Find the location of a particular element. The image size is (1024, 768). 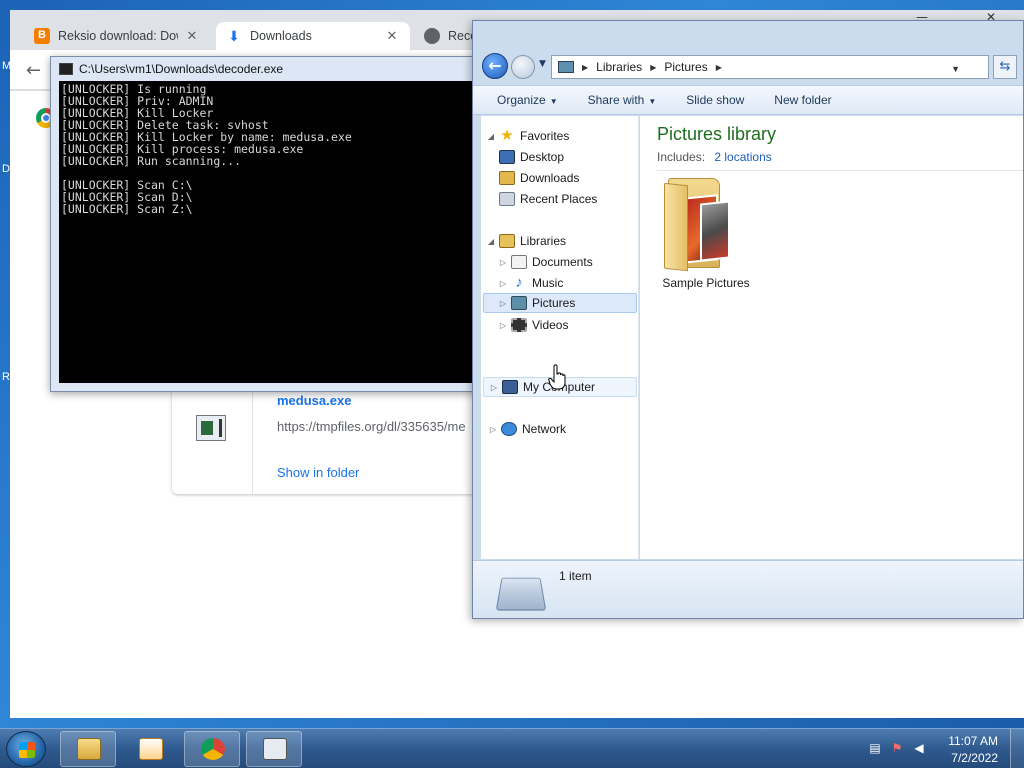

tree-item-libraries: ◢ Libraries is located at coordinates (525, 241).